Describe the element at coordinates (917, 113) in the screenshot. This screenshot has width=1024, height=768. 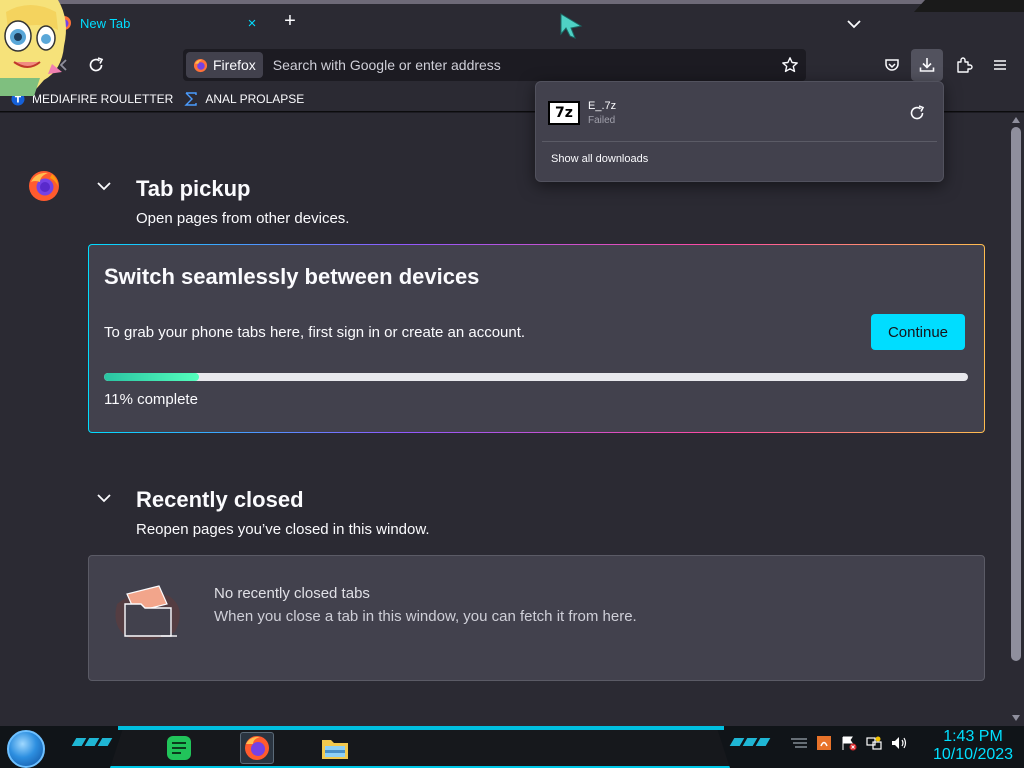
I see `retry-icon` at that location.